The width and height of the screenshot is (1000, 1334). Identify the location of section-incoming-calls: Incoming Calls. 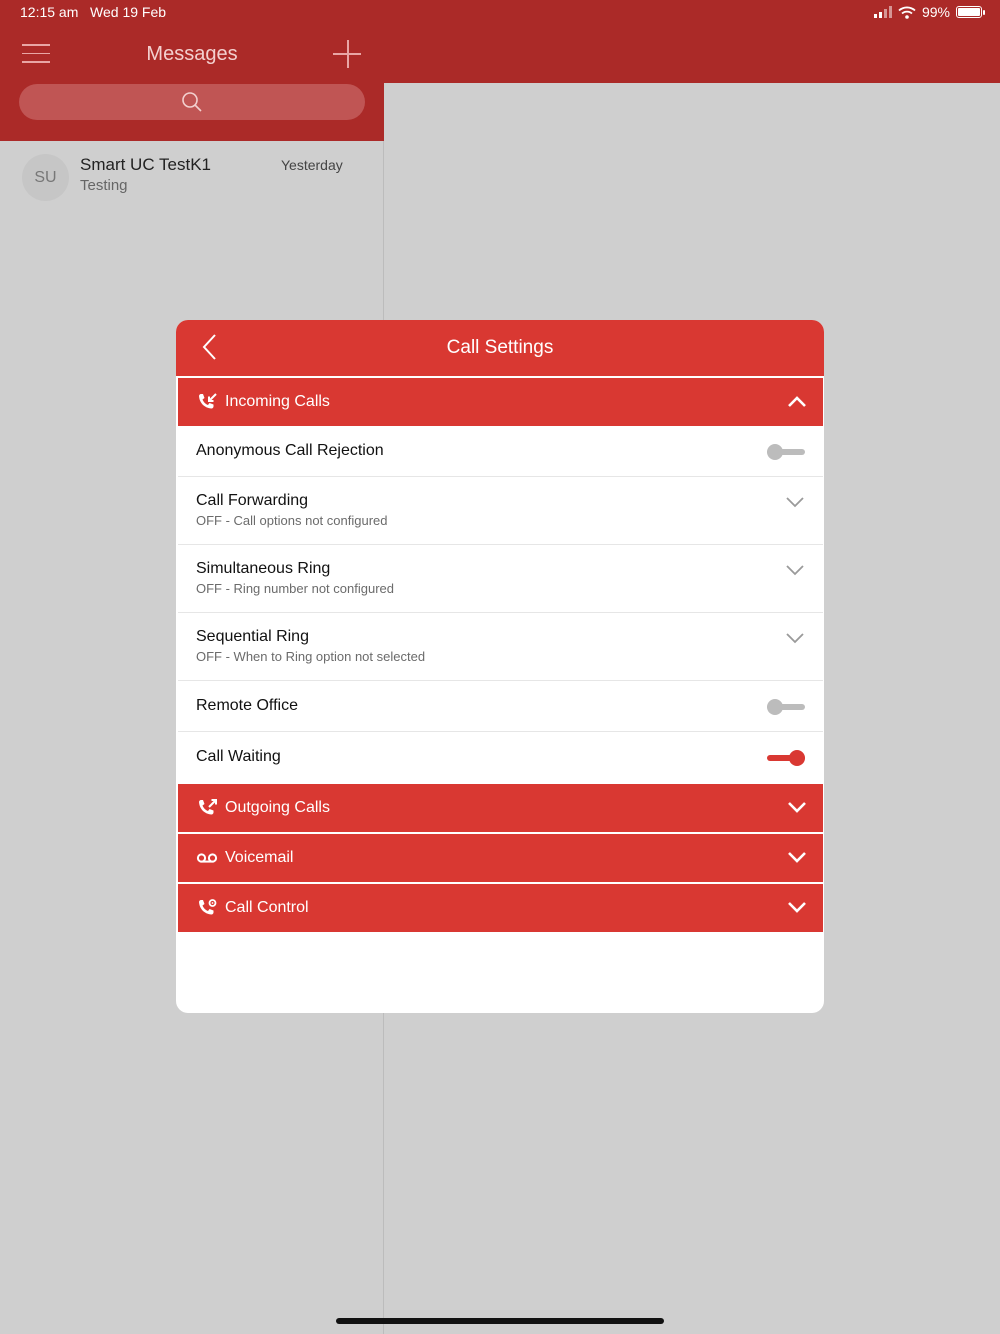
(500, 402).